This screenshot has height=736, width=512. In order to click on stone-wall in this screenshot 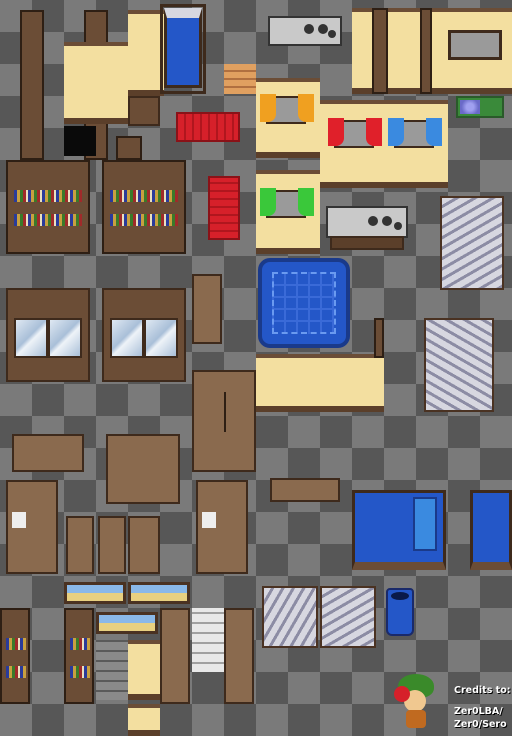, I will do `click(112, 670)`.